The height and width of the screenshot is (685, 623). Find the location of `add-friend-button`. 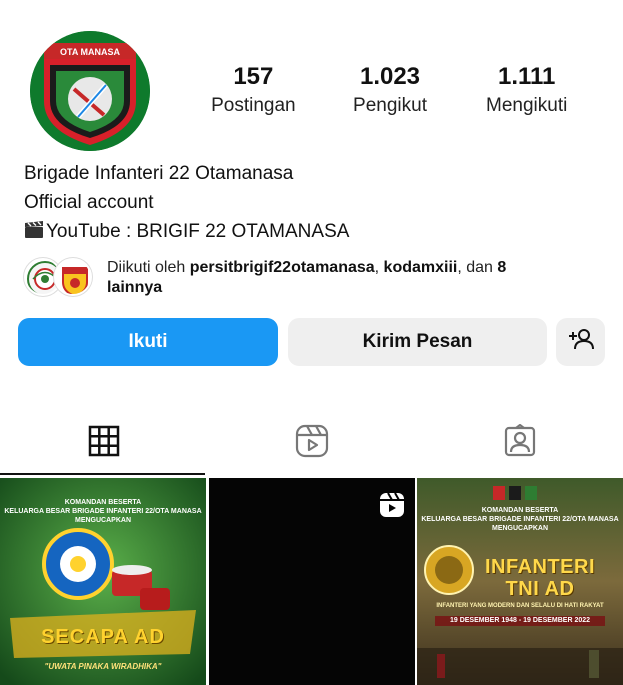

add-friend-button is located at coordinates (580, 342).